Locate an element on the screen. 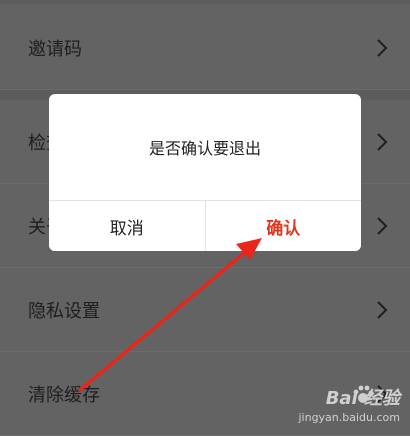  watermark-brand: Bai 经验 is located at coordinates (362, 398).